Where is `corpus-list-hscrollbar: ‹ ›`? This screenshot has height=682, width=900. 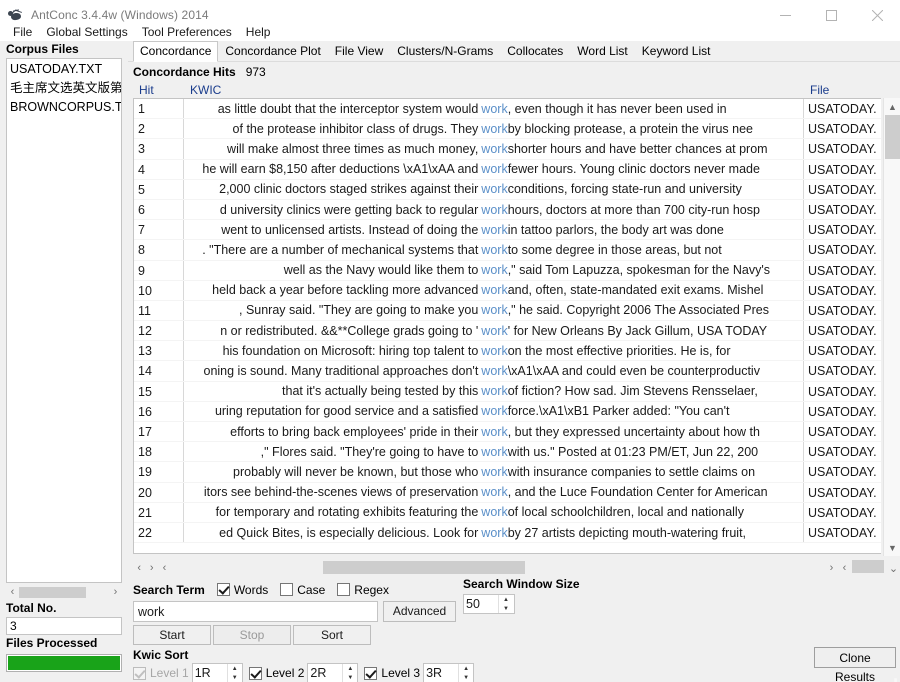
corpus-list-hscrollbar: ‹ › is located at coordinates (64, 592).